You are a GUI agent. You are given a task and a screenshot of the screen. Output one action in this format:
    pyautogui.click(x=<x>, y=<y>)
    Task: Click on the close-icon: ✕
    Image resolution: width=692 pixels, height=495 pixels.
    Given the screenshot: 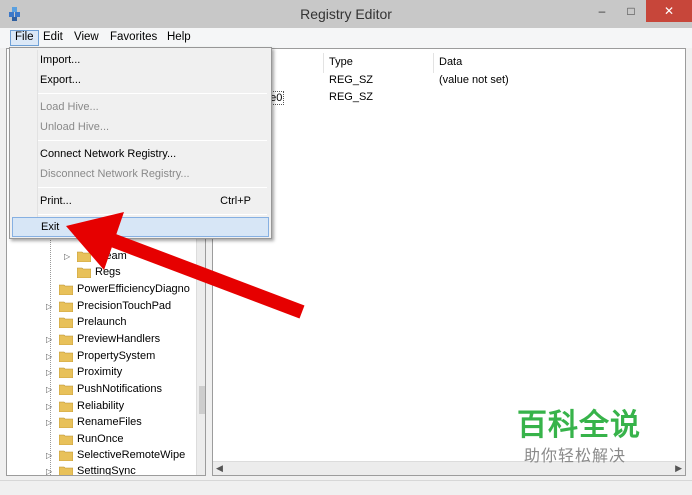 What is the action you would take?
    pyautogui.click(x=669, y=11)
    